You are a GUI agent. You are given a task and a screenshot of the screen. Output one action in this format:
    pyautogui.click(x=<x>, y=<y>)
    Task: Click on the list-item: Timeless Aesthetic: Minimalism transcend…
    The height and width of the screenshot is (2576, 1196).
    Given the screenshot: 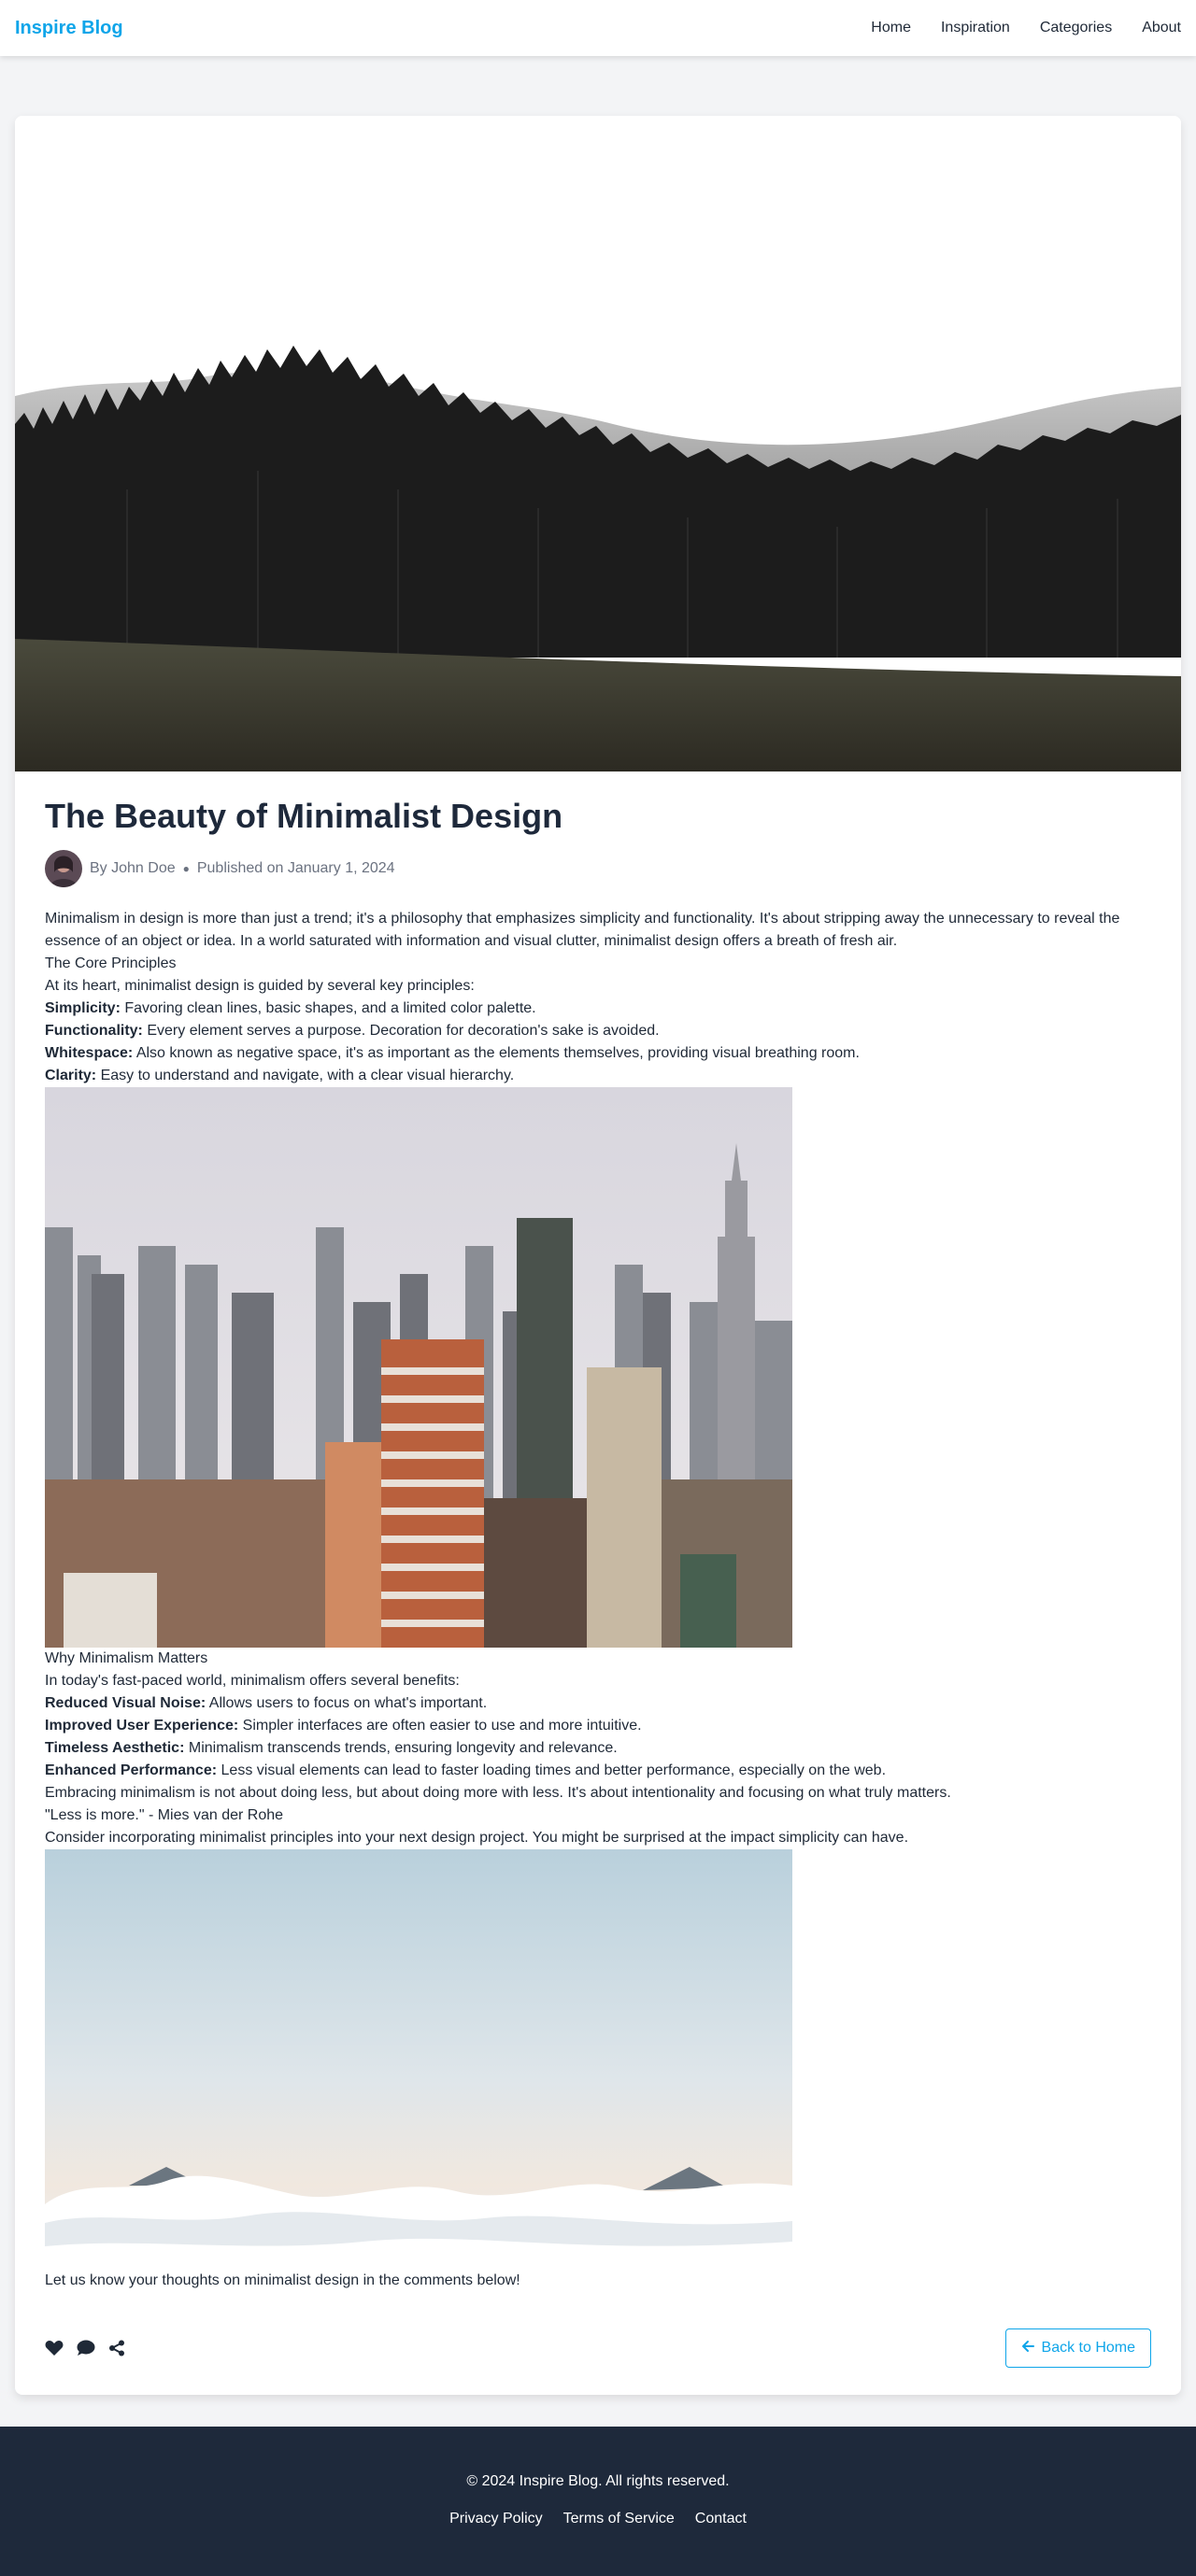 What is the action you would take?
    pyautogui.click(x=331, y=1748)
    